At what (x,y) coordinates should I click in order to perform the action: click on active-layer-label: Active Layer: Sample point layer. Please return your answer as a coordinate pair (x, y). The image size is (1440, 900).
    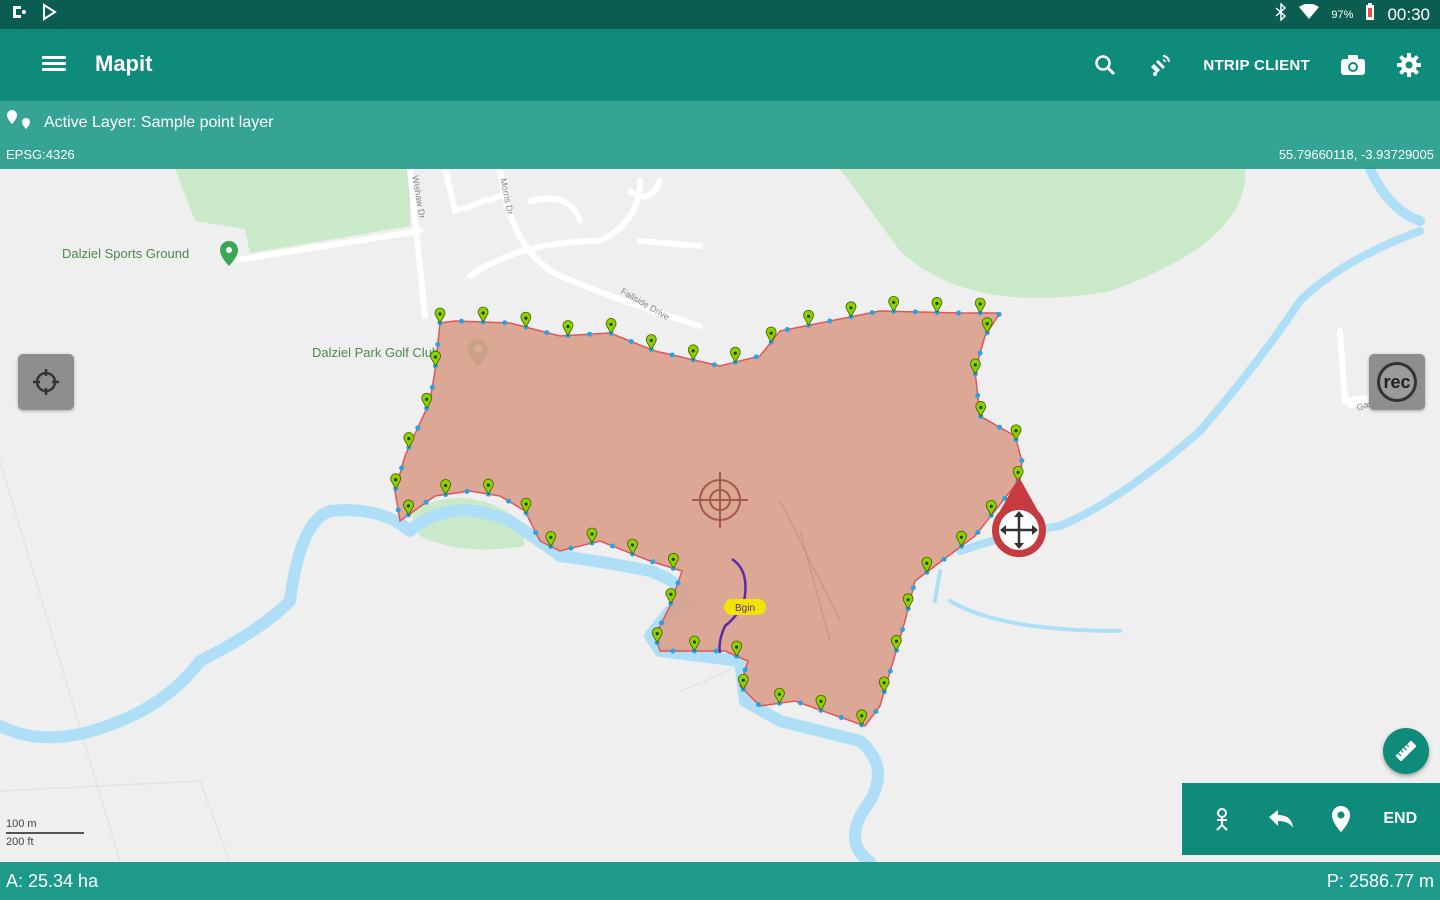
    Looking at the image, I should click on (158, 123).